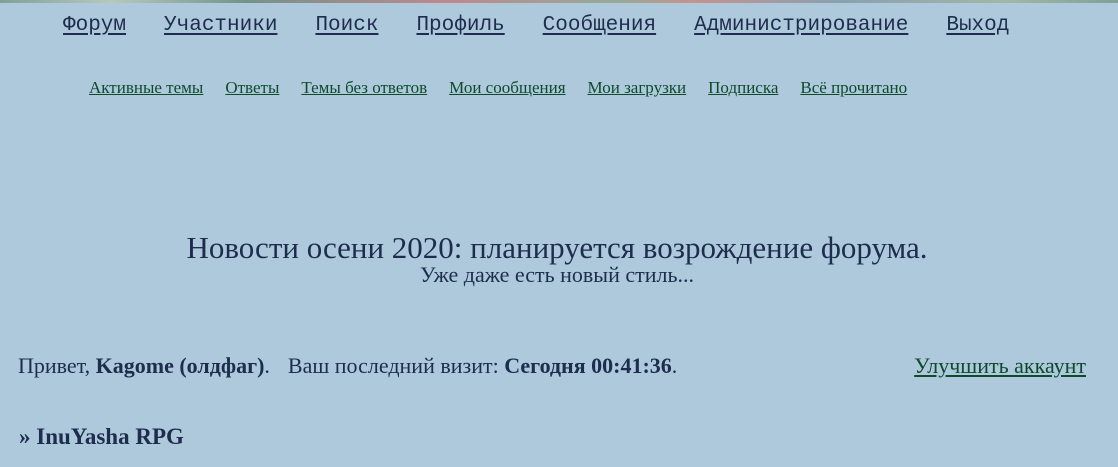  Describe the element at coordinates (252, 88) in the screenshot. I see `replies-link: Ответы` at that location.